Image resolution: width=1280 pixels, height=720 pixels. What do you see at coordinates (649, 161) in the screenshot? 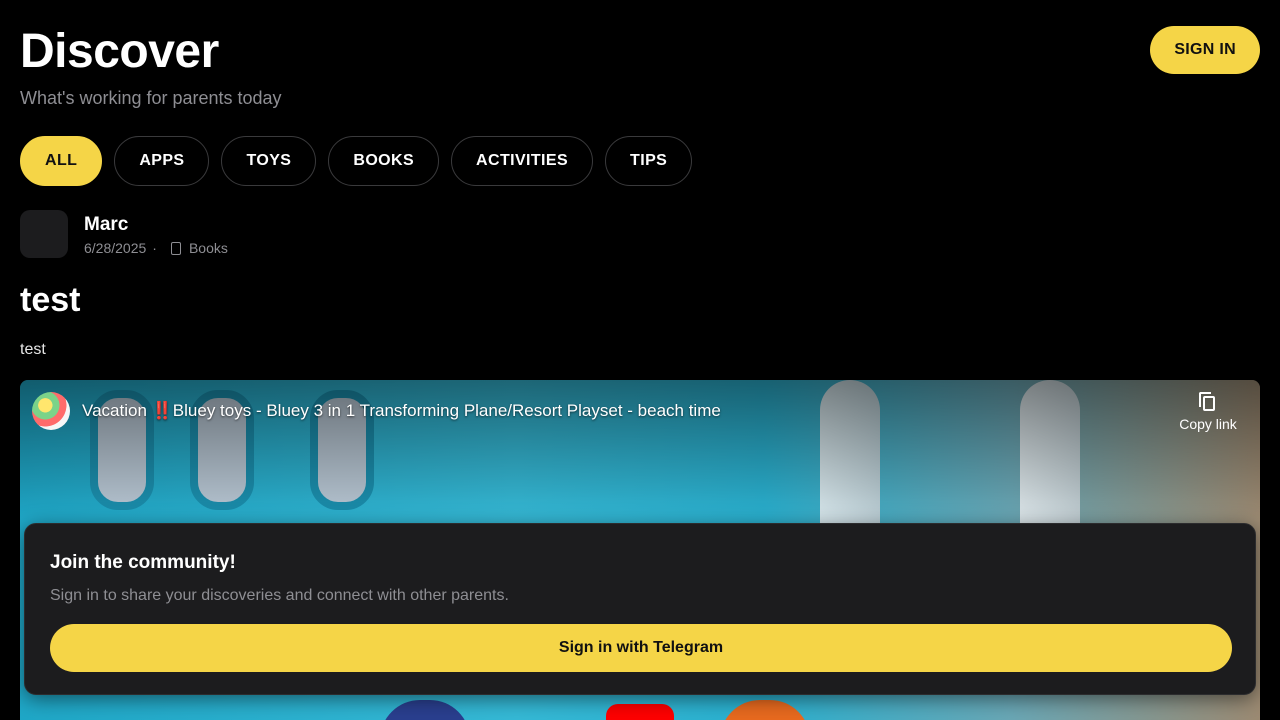
I see `filter-tips: TIPS` at bounding box center [649, 161].